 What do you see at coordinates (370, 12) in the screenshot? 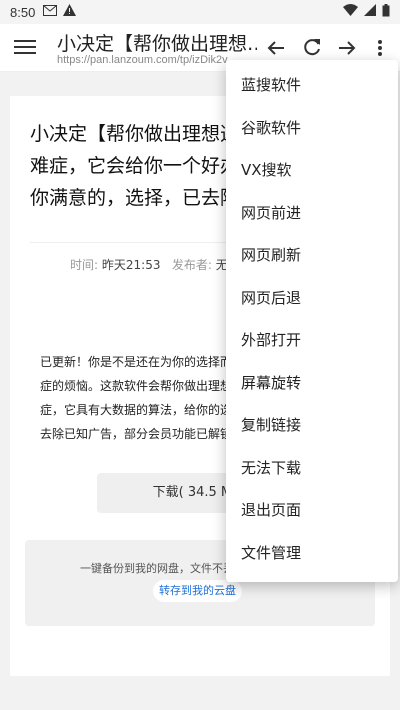
I see `signal-icon` at bounding box center [370, 12].